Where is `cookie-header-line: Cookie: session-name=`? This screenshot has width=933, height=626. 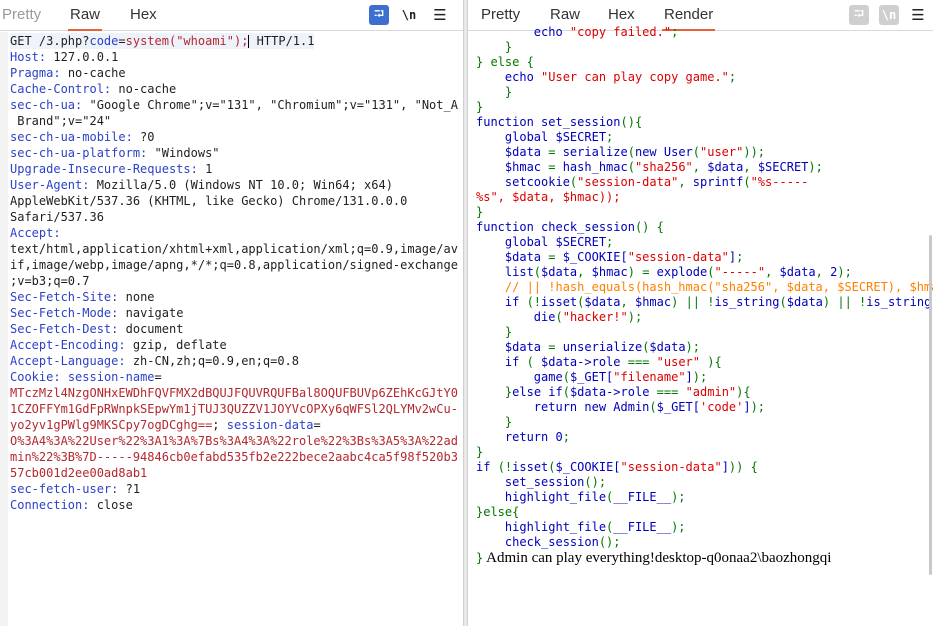
cookie-header-line: Cookie: session-name= is located at coordinates (86, 377).